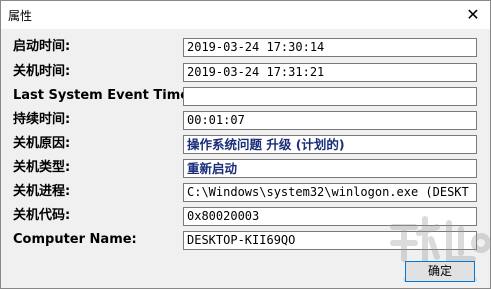  Describe the element at coordinates (473, 15) in the screenshot. I see `close-icon: ✕` at that location.